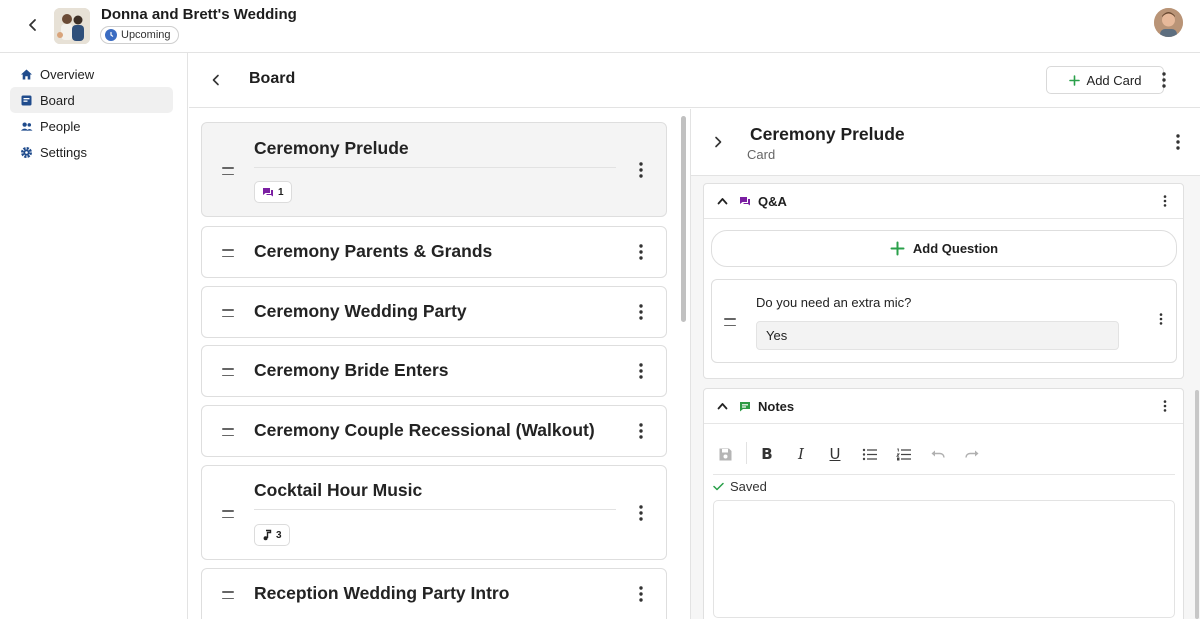 This screenshot has width=1200, height=619. What do you see at coordinates (801, 454) in the screenshot?
I see `italic-button: I` at bounding box center [801, 454].